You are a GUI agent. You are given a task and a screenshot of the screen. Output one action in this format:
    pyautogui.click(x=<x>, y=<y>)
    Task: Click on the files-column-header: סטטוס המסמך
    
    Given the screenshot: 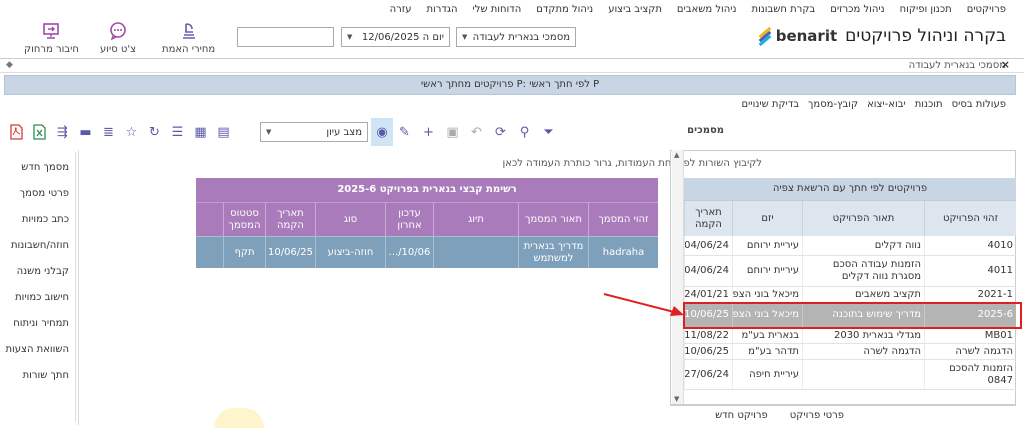 What is the action you would take?
    pyautogui.click(x=244, y=219)
    